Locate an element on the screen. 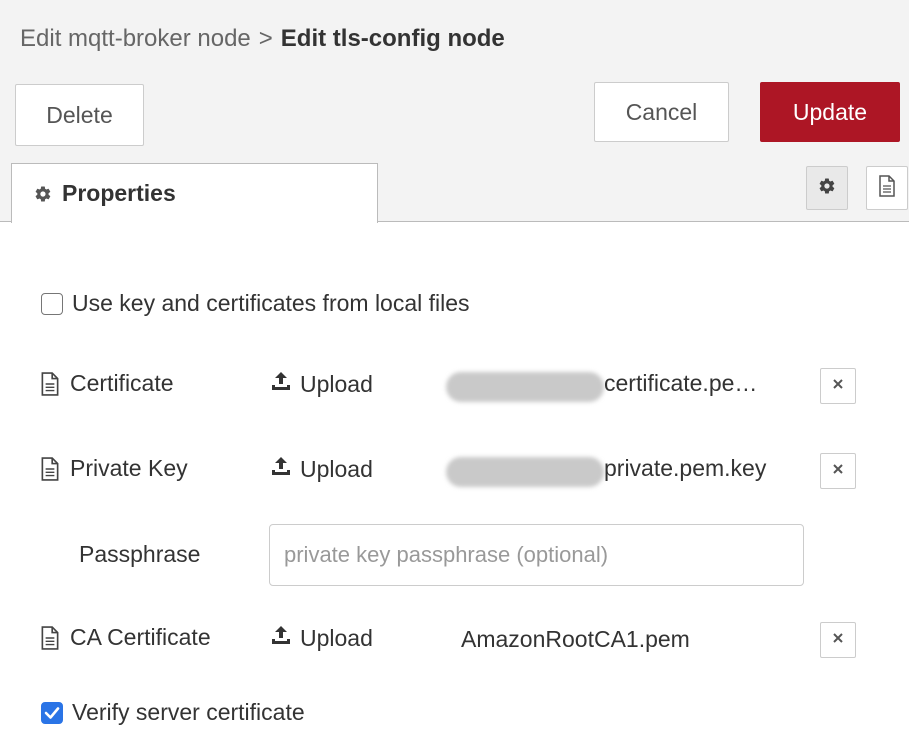  certificate-label: Certificate is located at coordinates (122, 383).